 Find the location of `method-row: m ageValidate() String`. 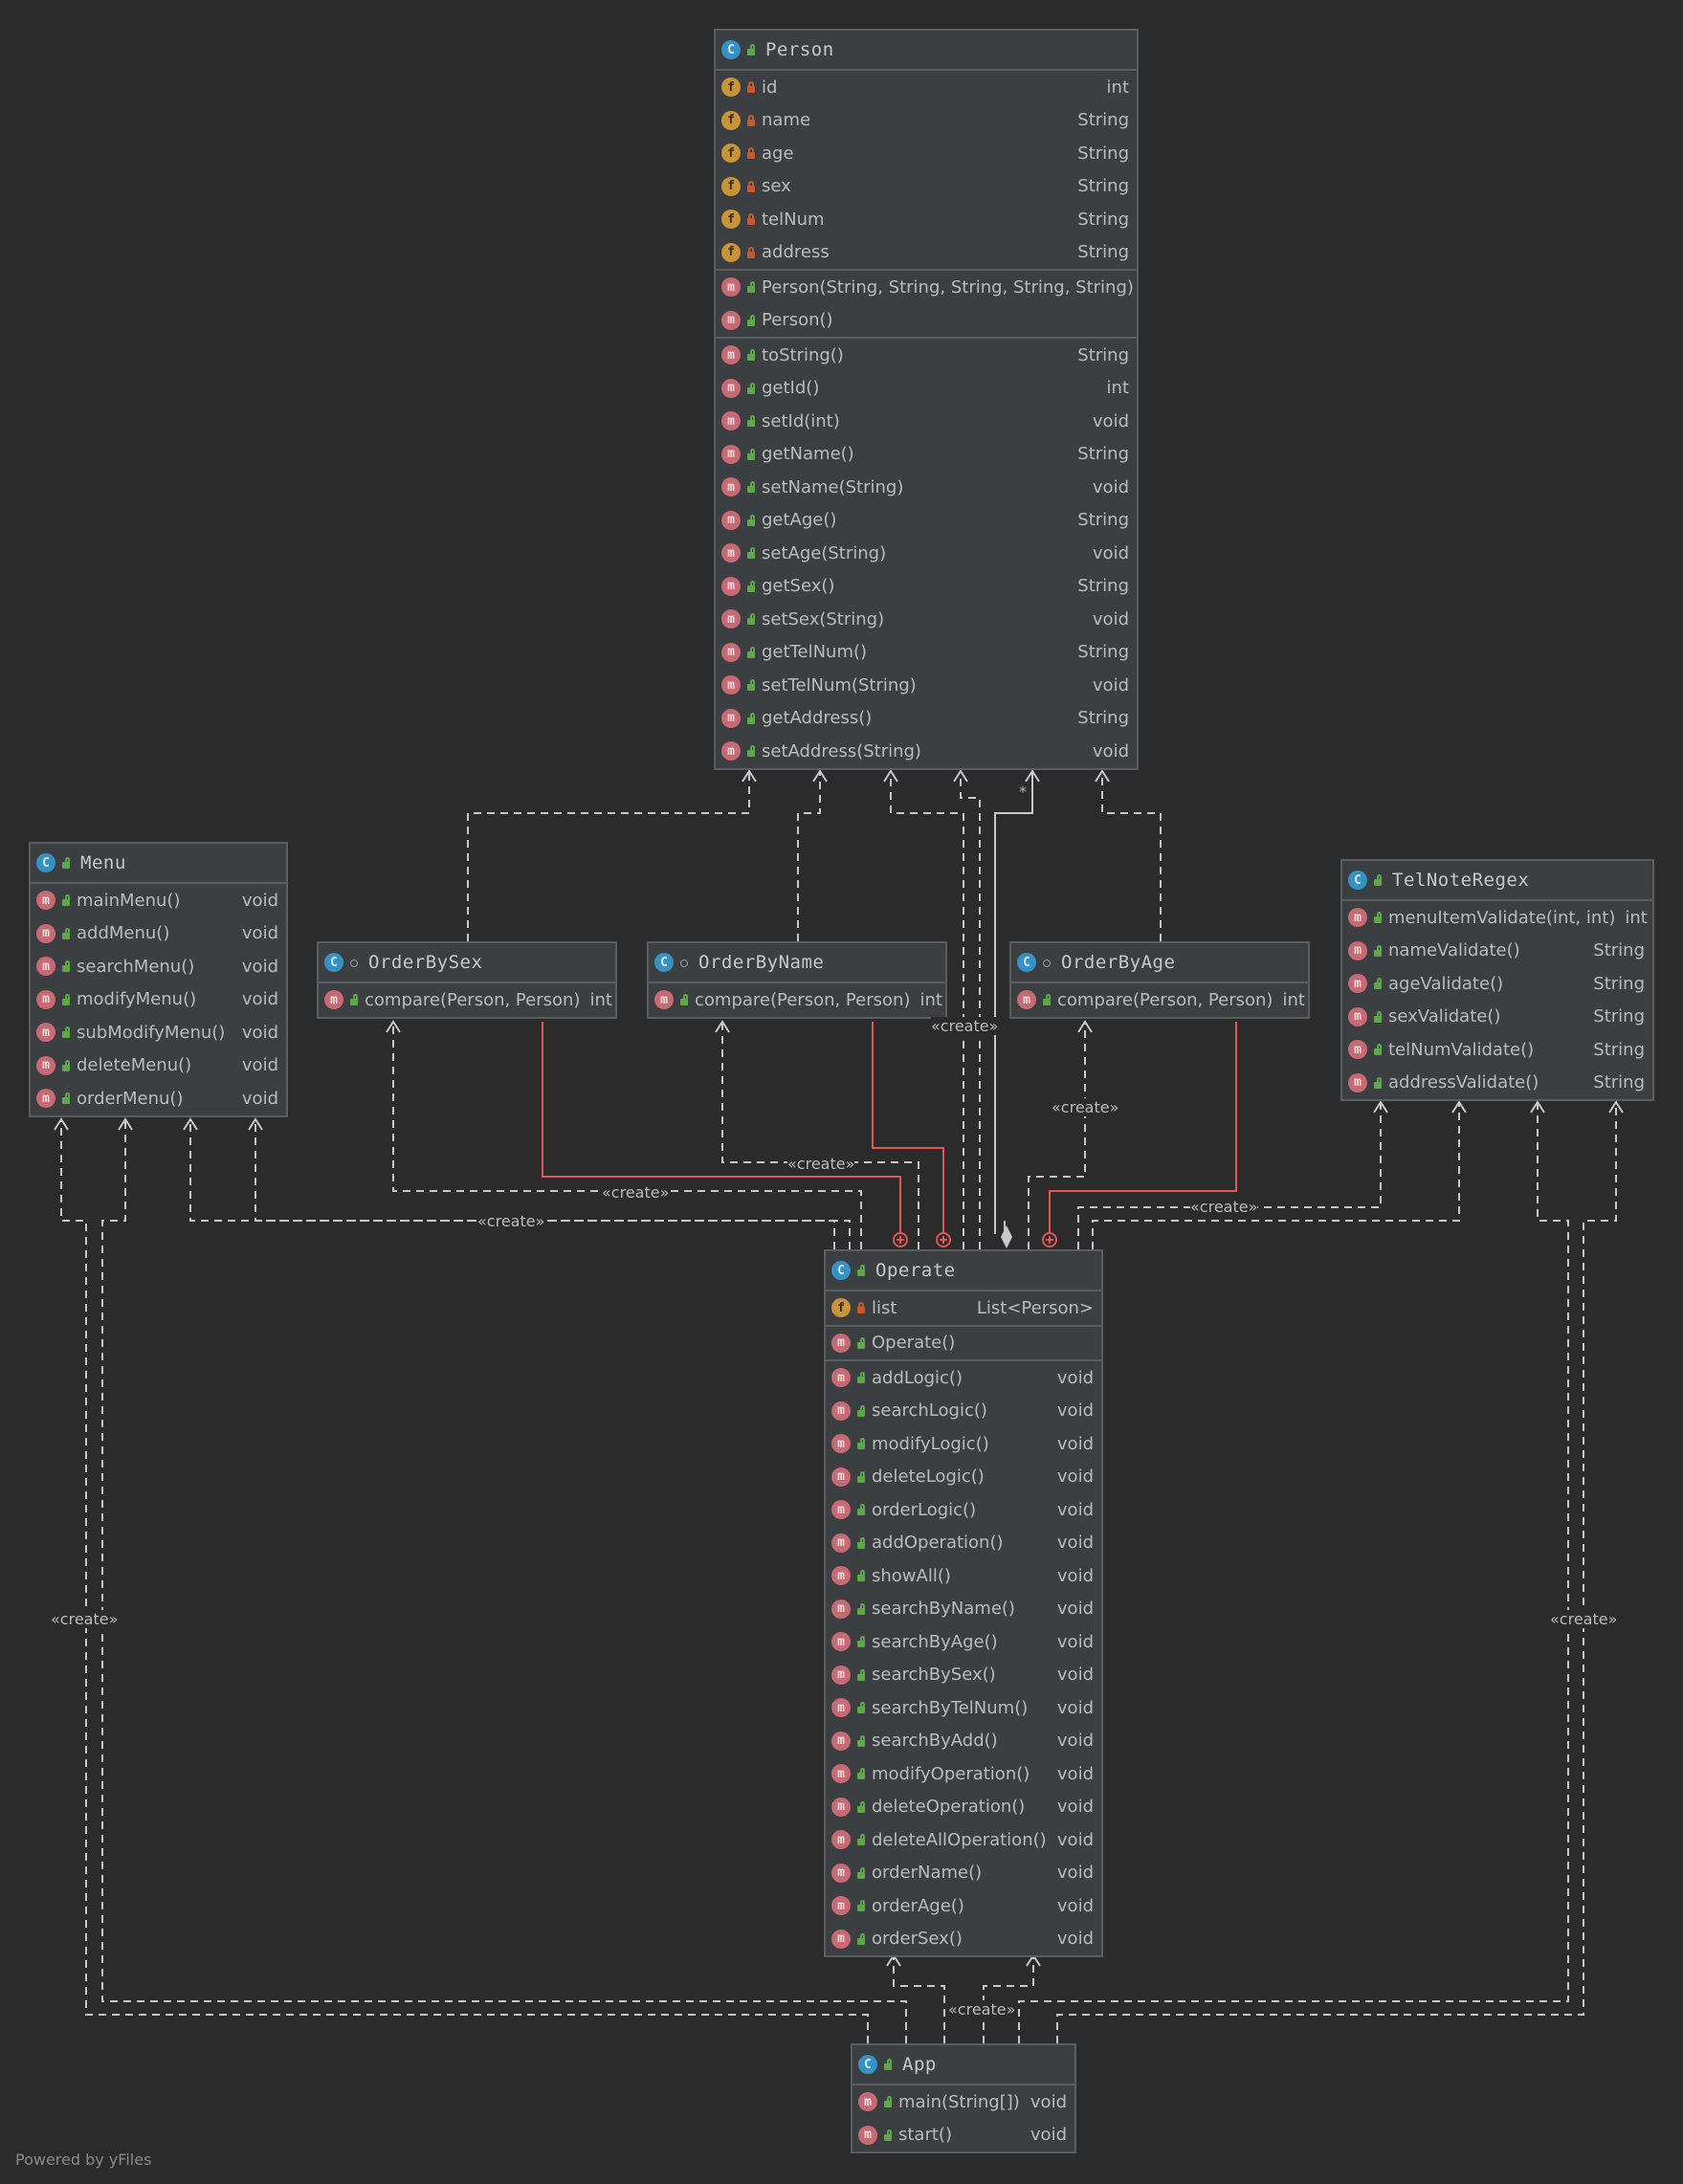

method-row: m ageValidate() String is located at coordinates (1497, 984).